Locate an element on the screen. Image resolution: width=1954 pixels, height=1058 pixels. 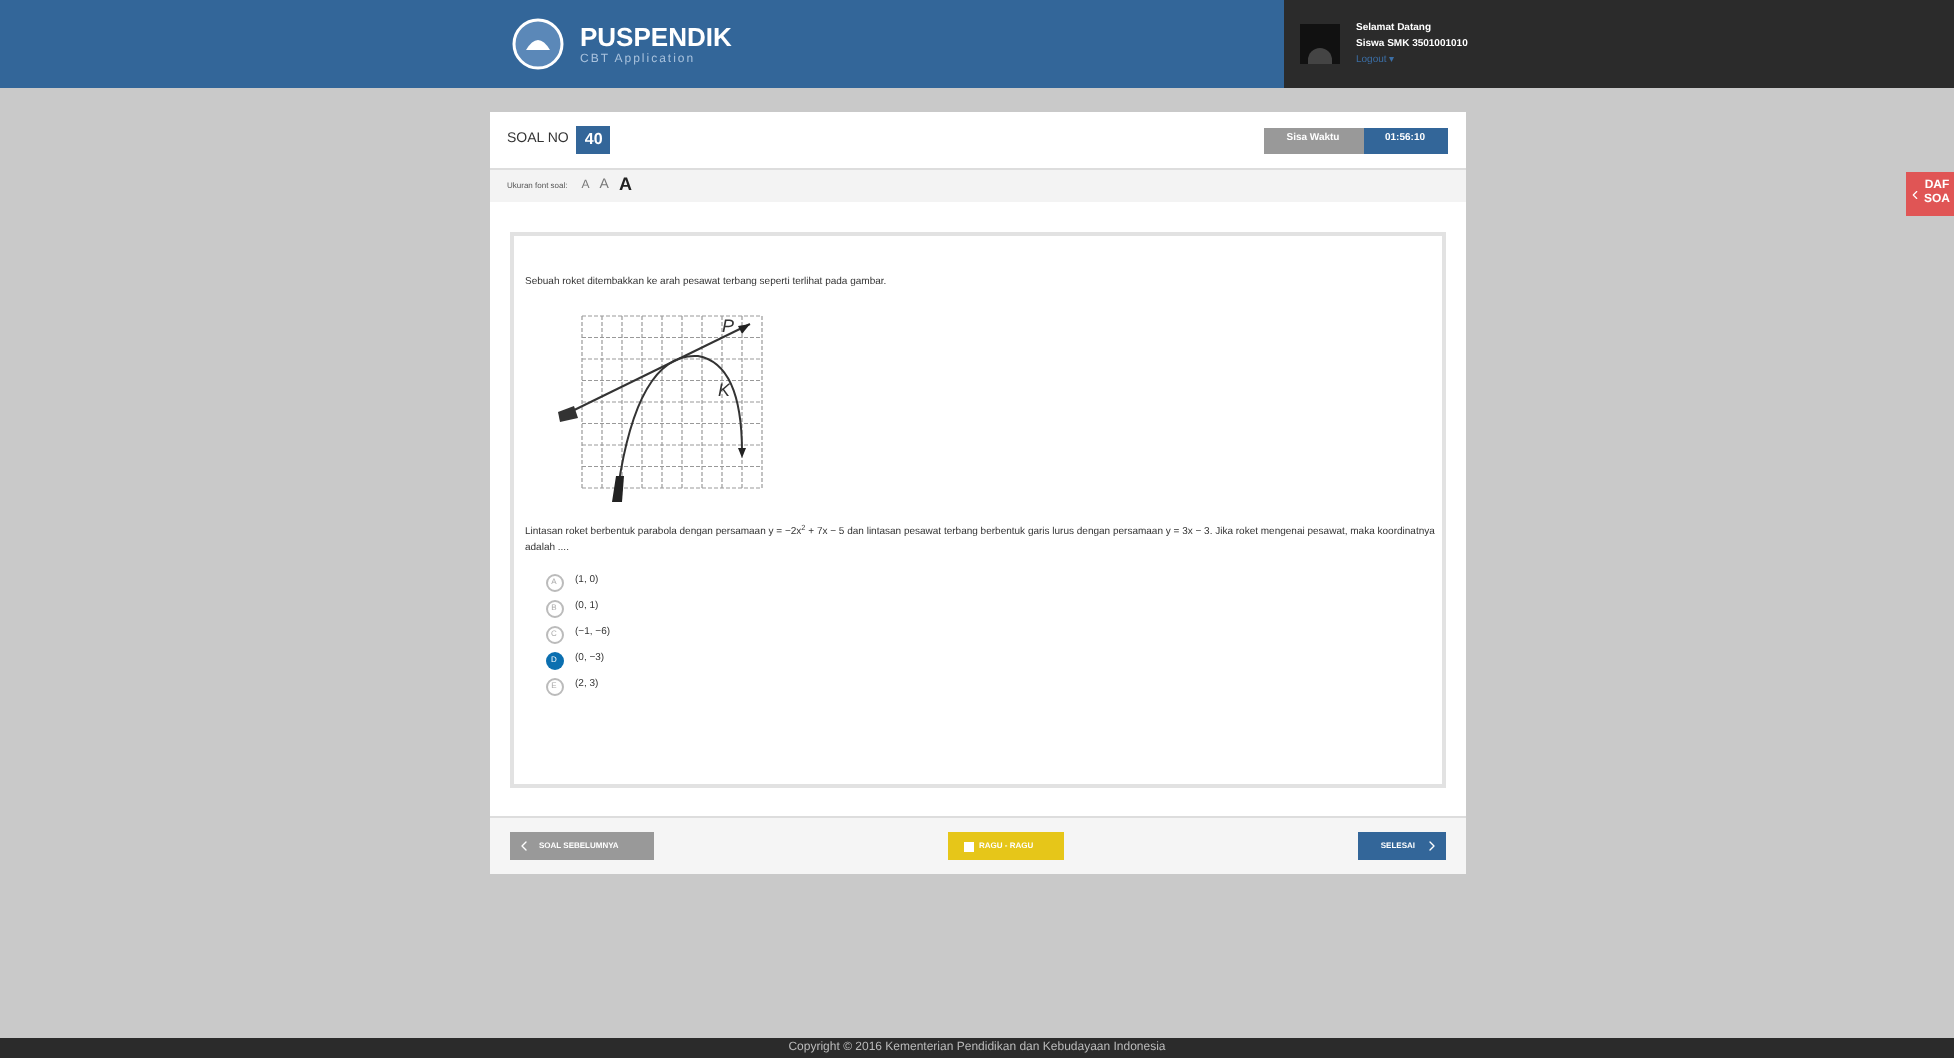
chevron-left-icon is located at coordinates (1915, 194).